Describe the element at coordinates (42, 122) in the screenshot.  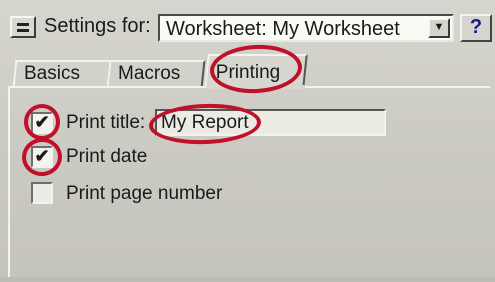
I see `highlight-circle-print-title-checkbox` at that location.